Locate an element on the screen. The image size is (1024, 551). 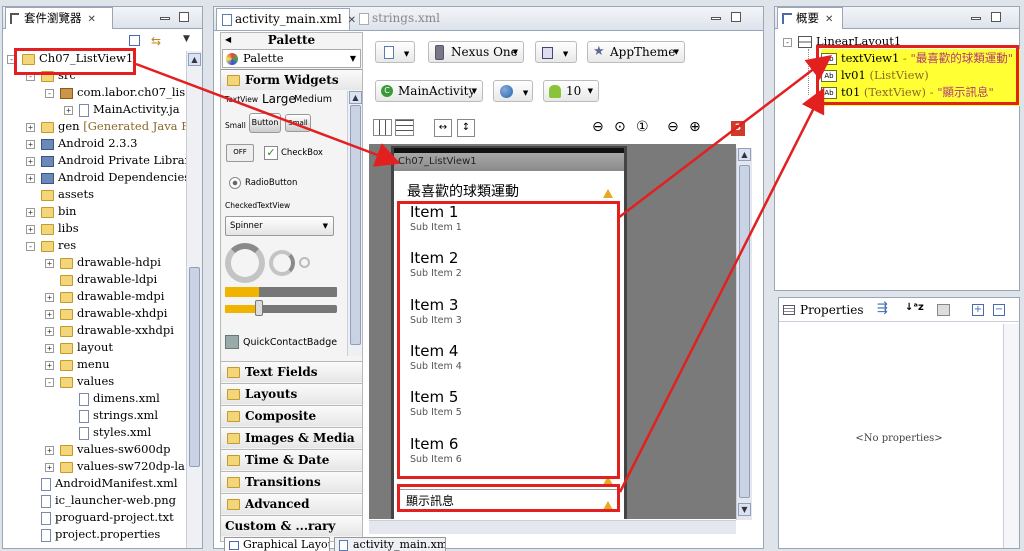
expand-all-icon: + is located at coordinates (978, 310).